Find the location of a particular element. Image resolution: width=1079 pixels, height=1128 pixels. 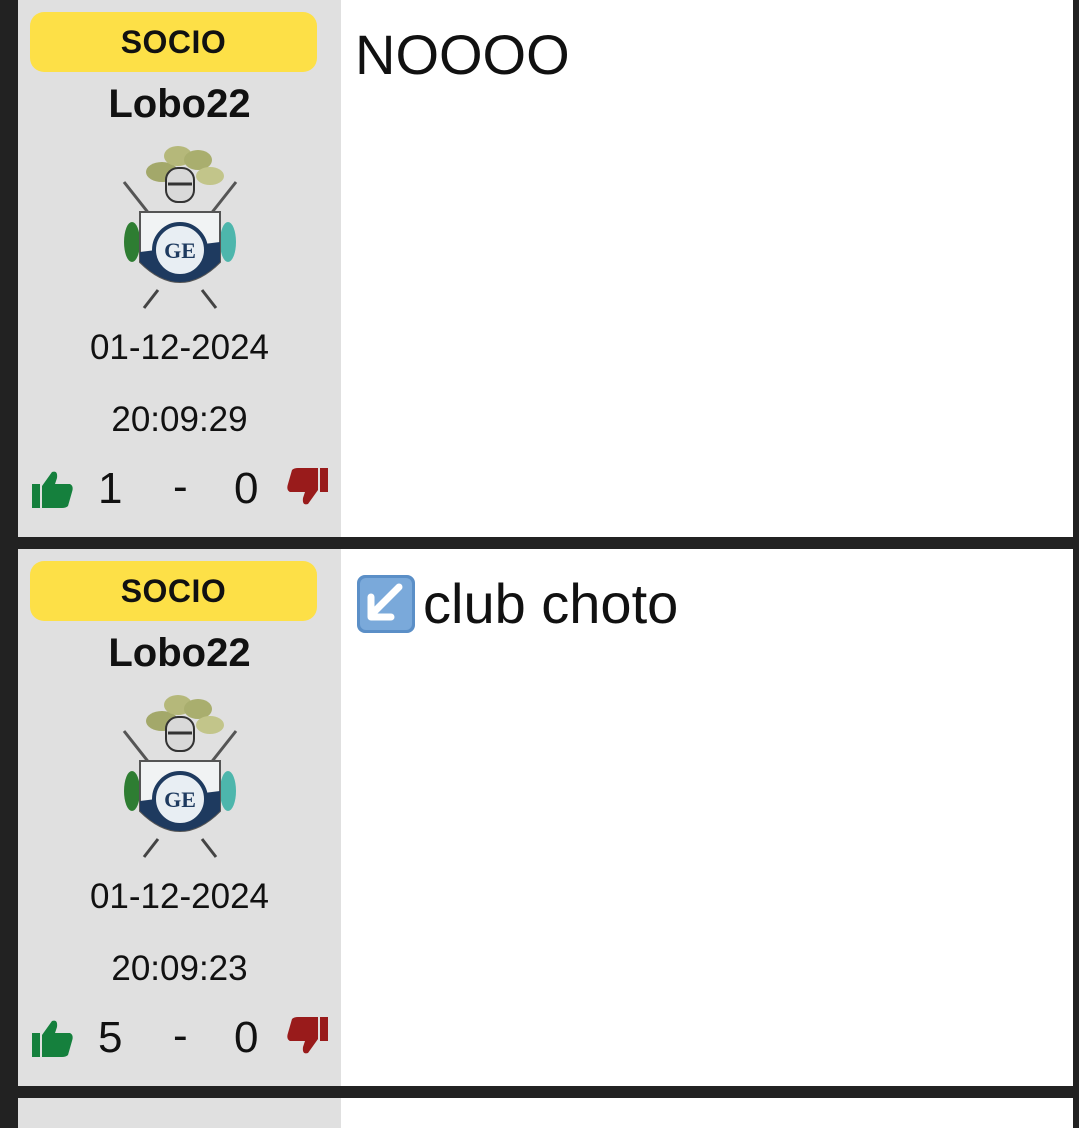

post-time: 20:09:23 is located at coordinates (179, 968).